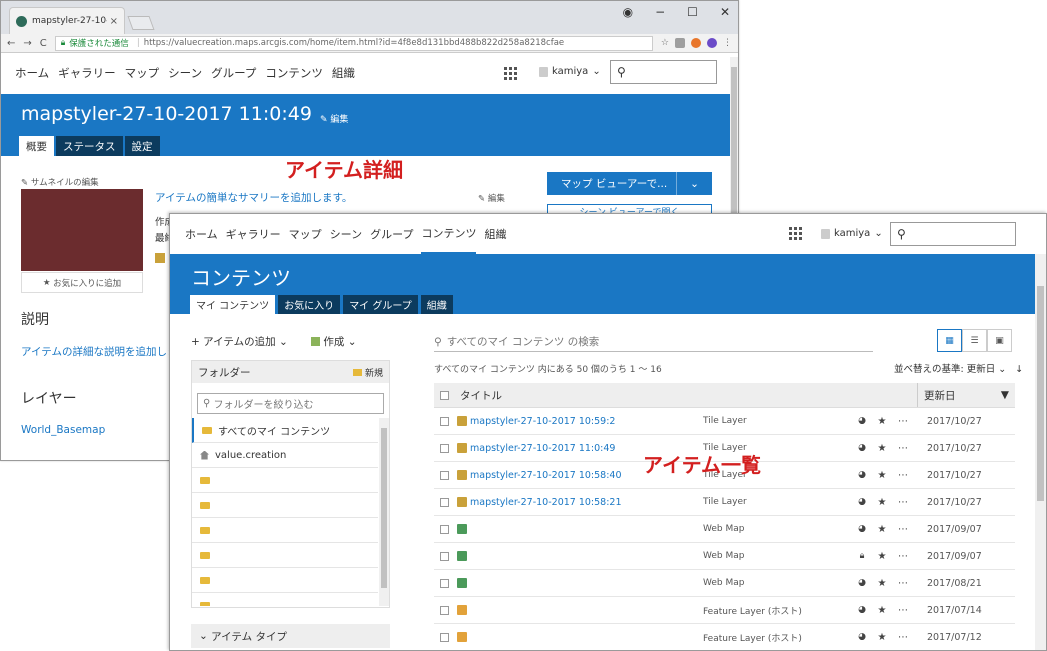  What do you see at coordinates (233, 304) in the screenshot?
I see `tab-my-content: マイ コンテンツ` at bounding box center [233, 304].